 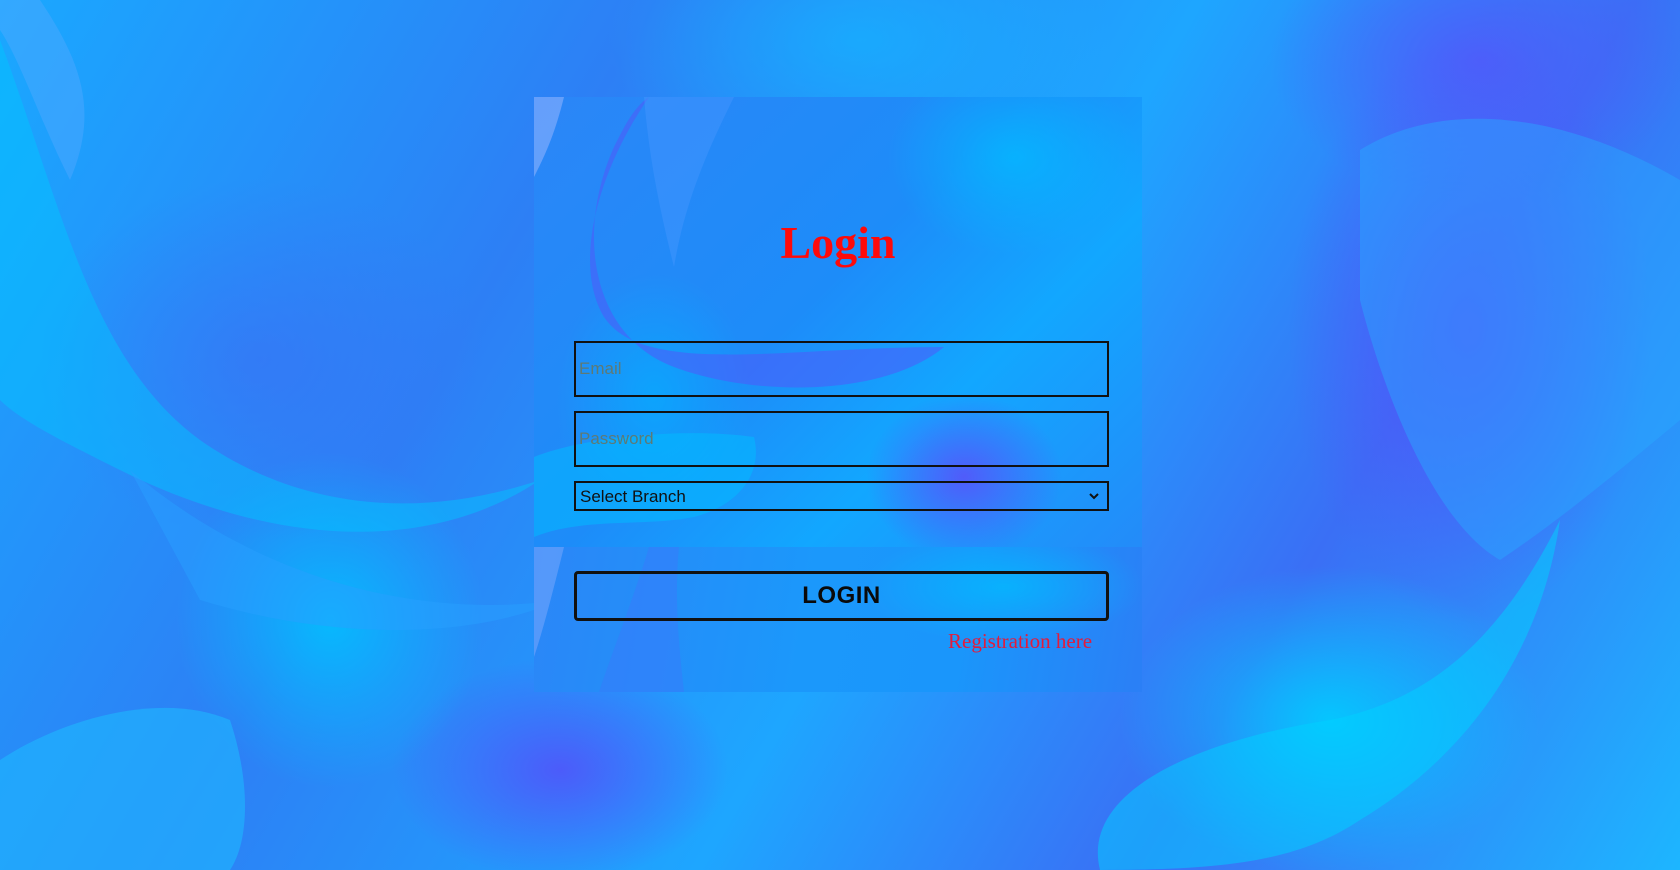 I want to click on branch-select: Select Branch, so click(x=841, y=496).